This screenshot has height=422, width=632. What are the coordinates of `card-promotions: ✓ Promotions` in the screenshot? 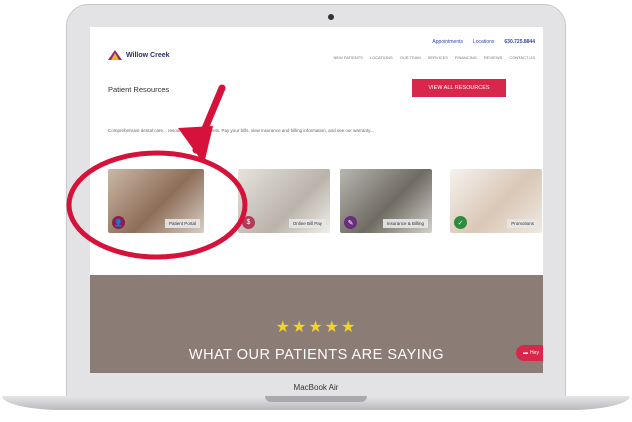 It's located at (496, 201).